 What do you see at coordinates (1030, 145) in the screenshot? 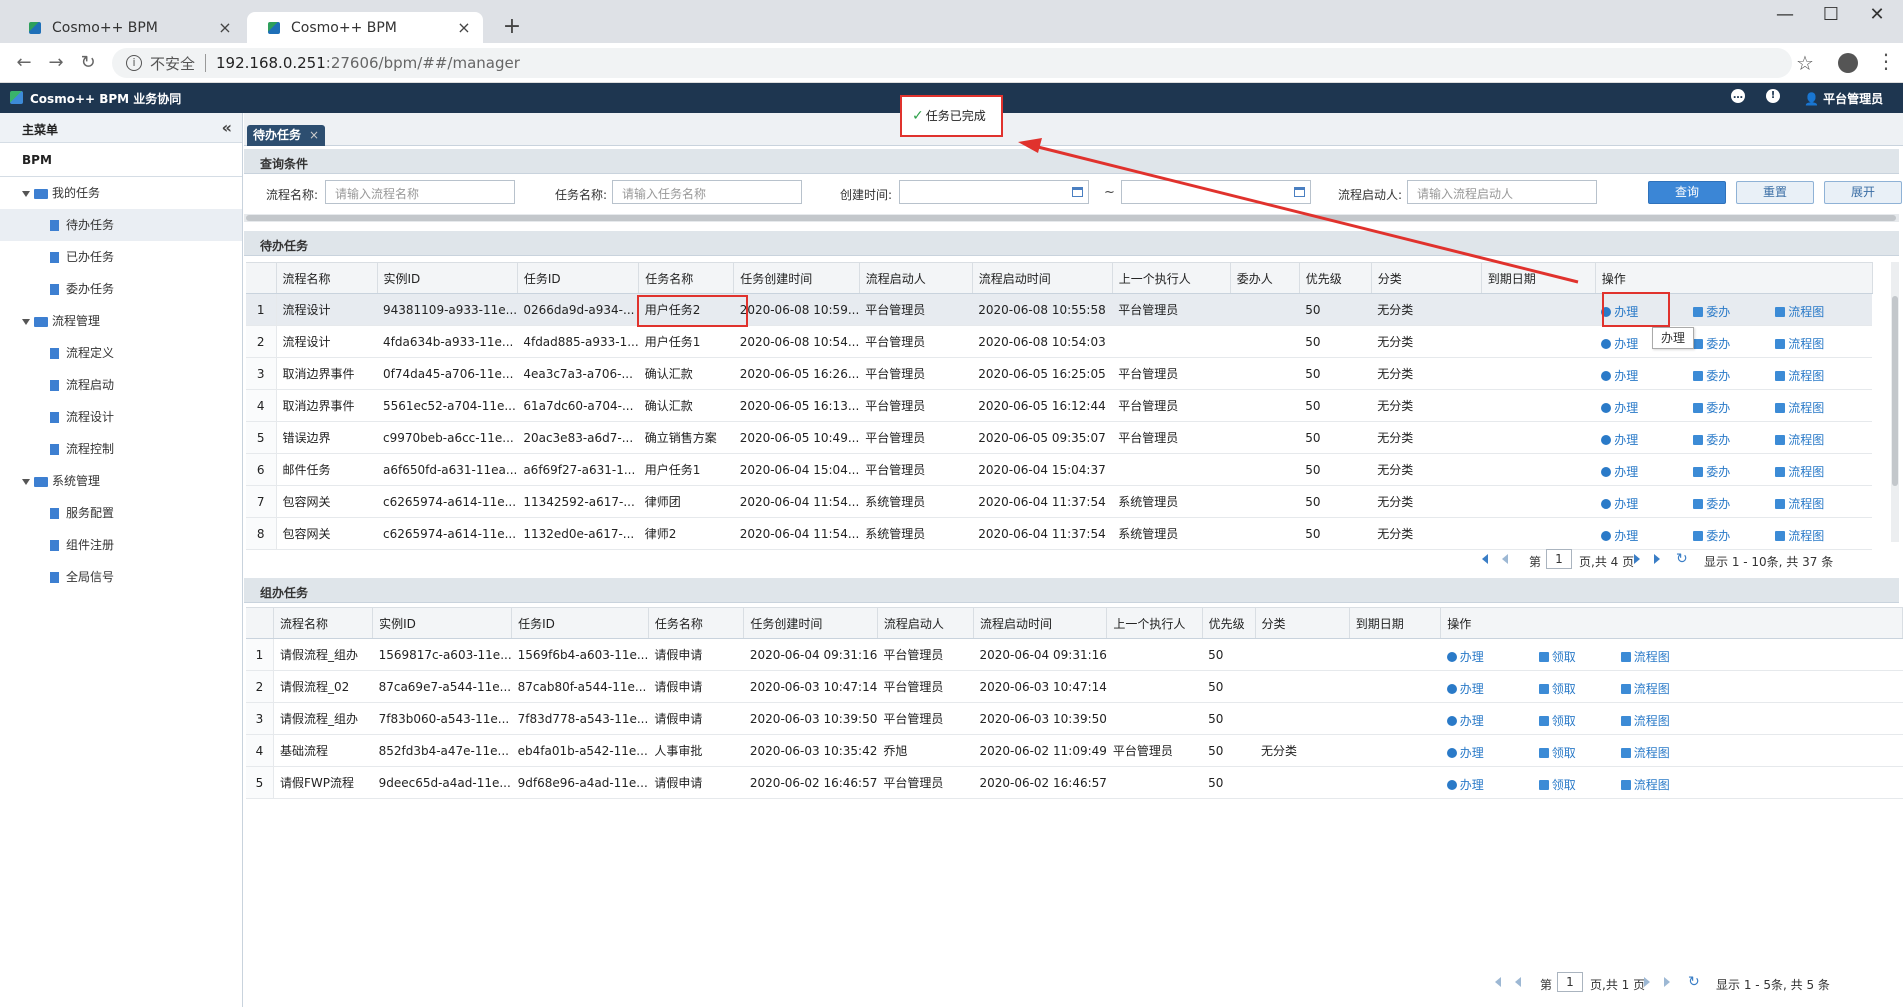
I see `annotation-arrow-head` at bounding box center [1030, 145].